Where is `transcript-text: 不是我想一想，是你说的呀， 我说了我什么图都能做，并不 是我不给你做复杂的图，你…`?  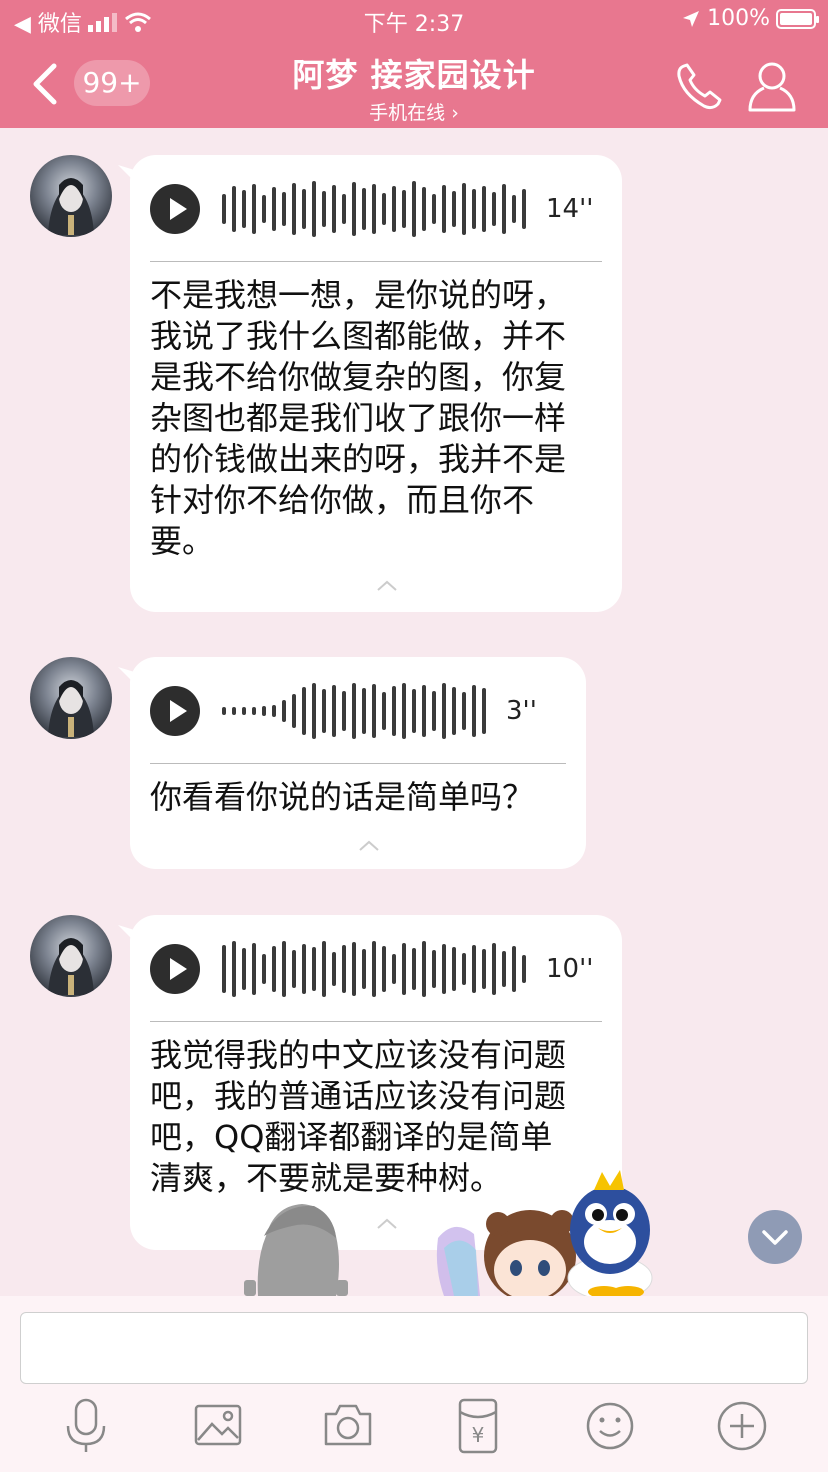
transcript-text: 不是我想一想，是你说的呀， 我说了我什么图都能做，并不 是我不给你做复杂的图，你… is located at coordinates (380, 418).